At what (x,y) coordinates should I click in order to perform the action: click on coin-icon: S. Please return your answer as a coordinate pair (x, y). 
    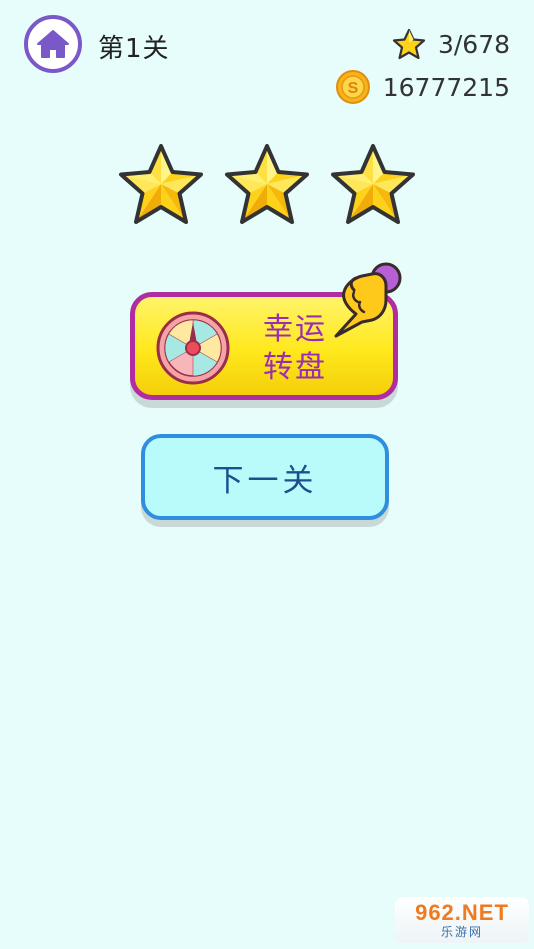
    Looking at the image, I should click on (352, 87).